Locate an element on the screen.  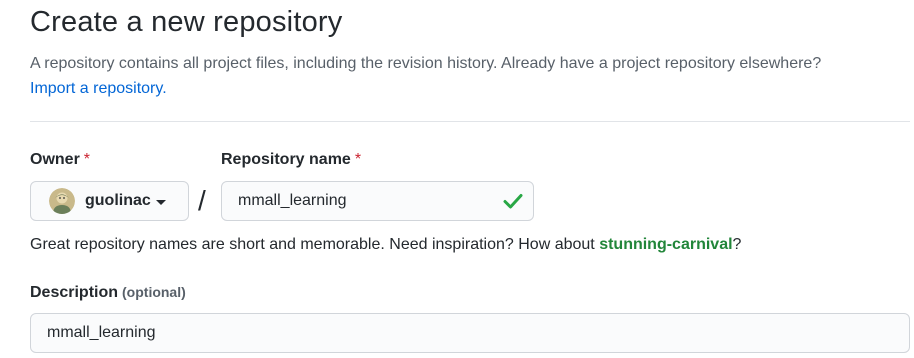
chevron-down-icon is located at coordinates (160, 202).